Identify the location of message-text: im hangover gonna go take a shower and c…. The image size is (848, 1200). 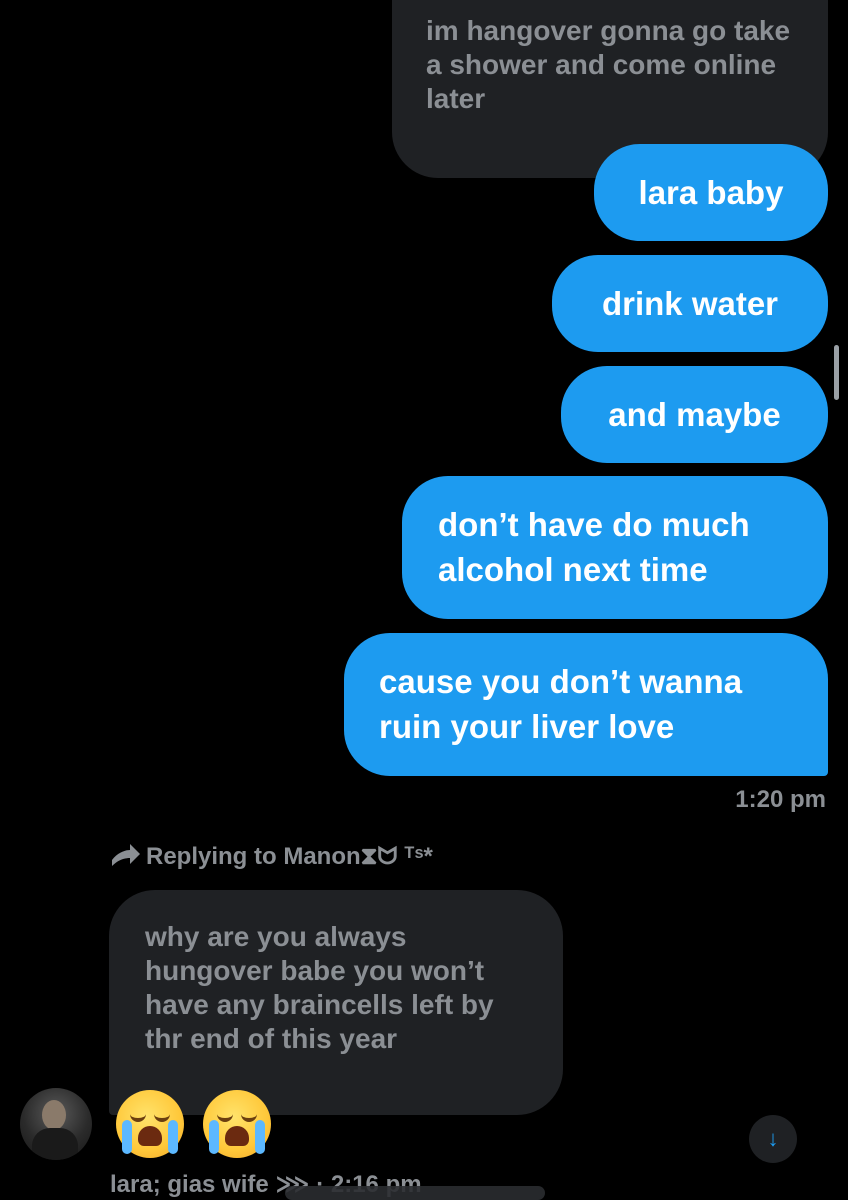
(608, 64).